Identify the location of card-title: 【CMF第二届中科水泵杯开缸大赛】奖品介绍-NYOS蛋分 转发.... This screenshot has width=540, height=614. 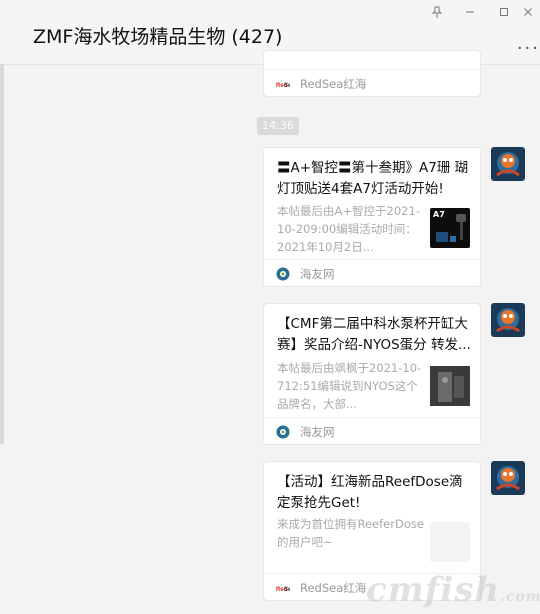
(374, 334).